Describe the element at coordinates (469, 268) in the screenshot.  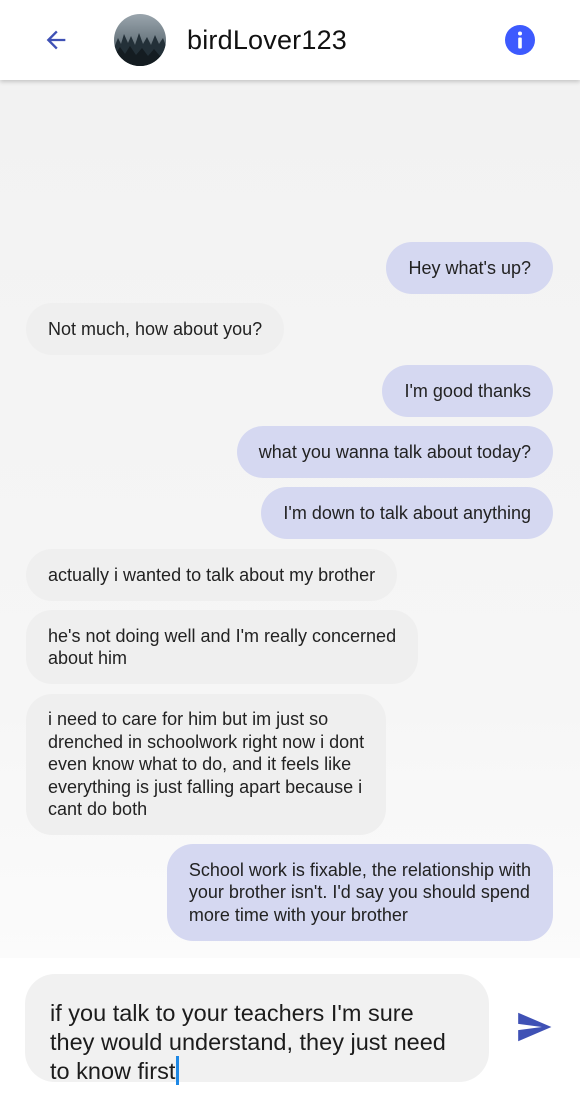
I see `message-bubble-outgoing: Hey what's up?` at that location.